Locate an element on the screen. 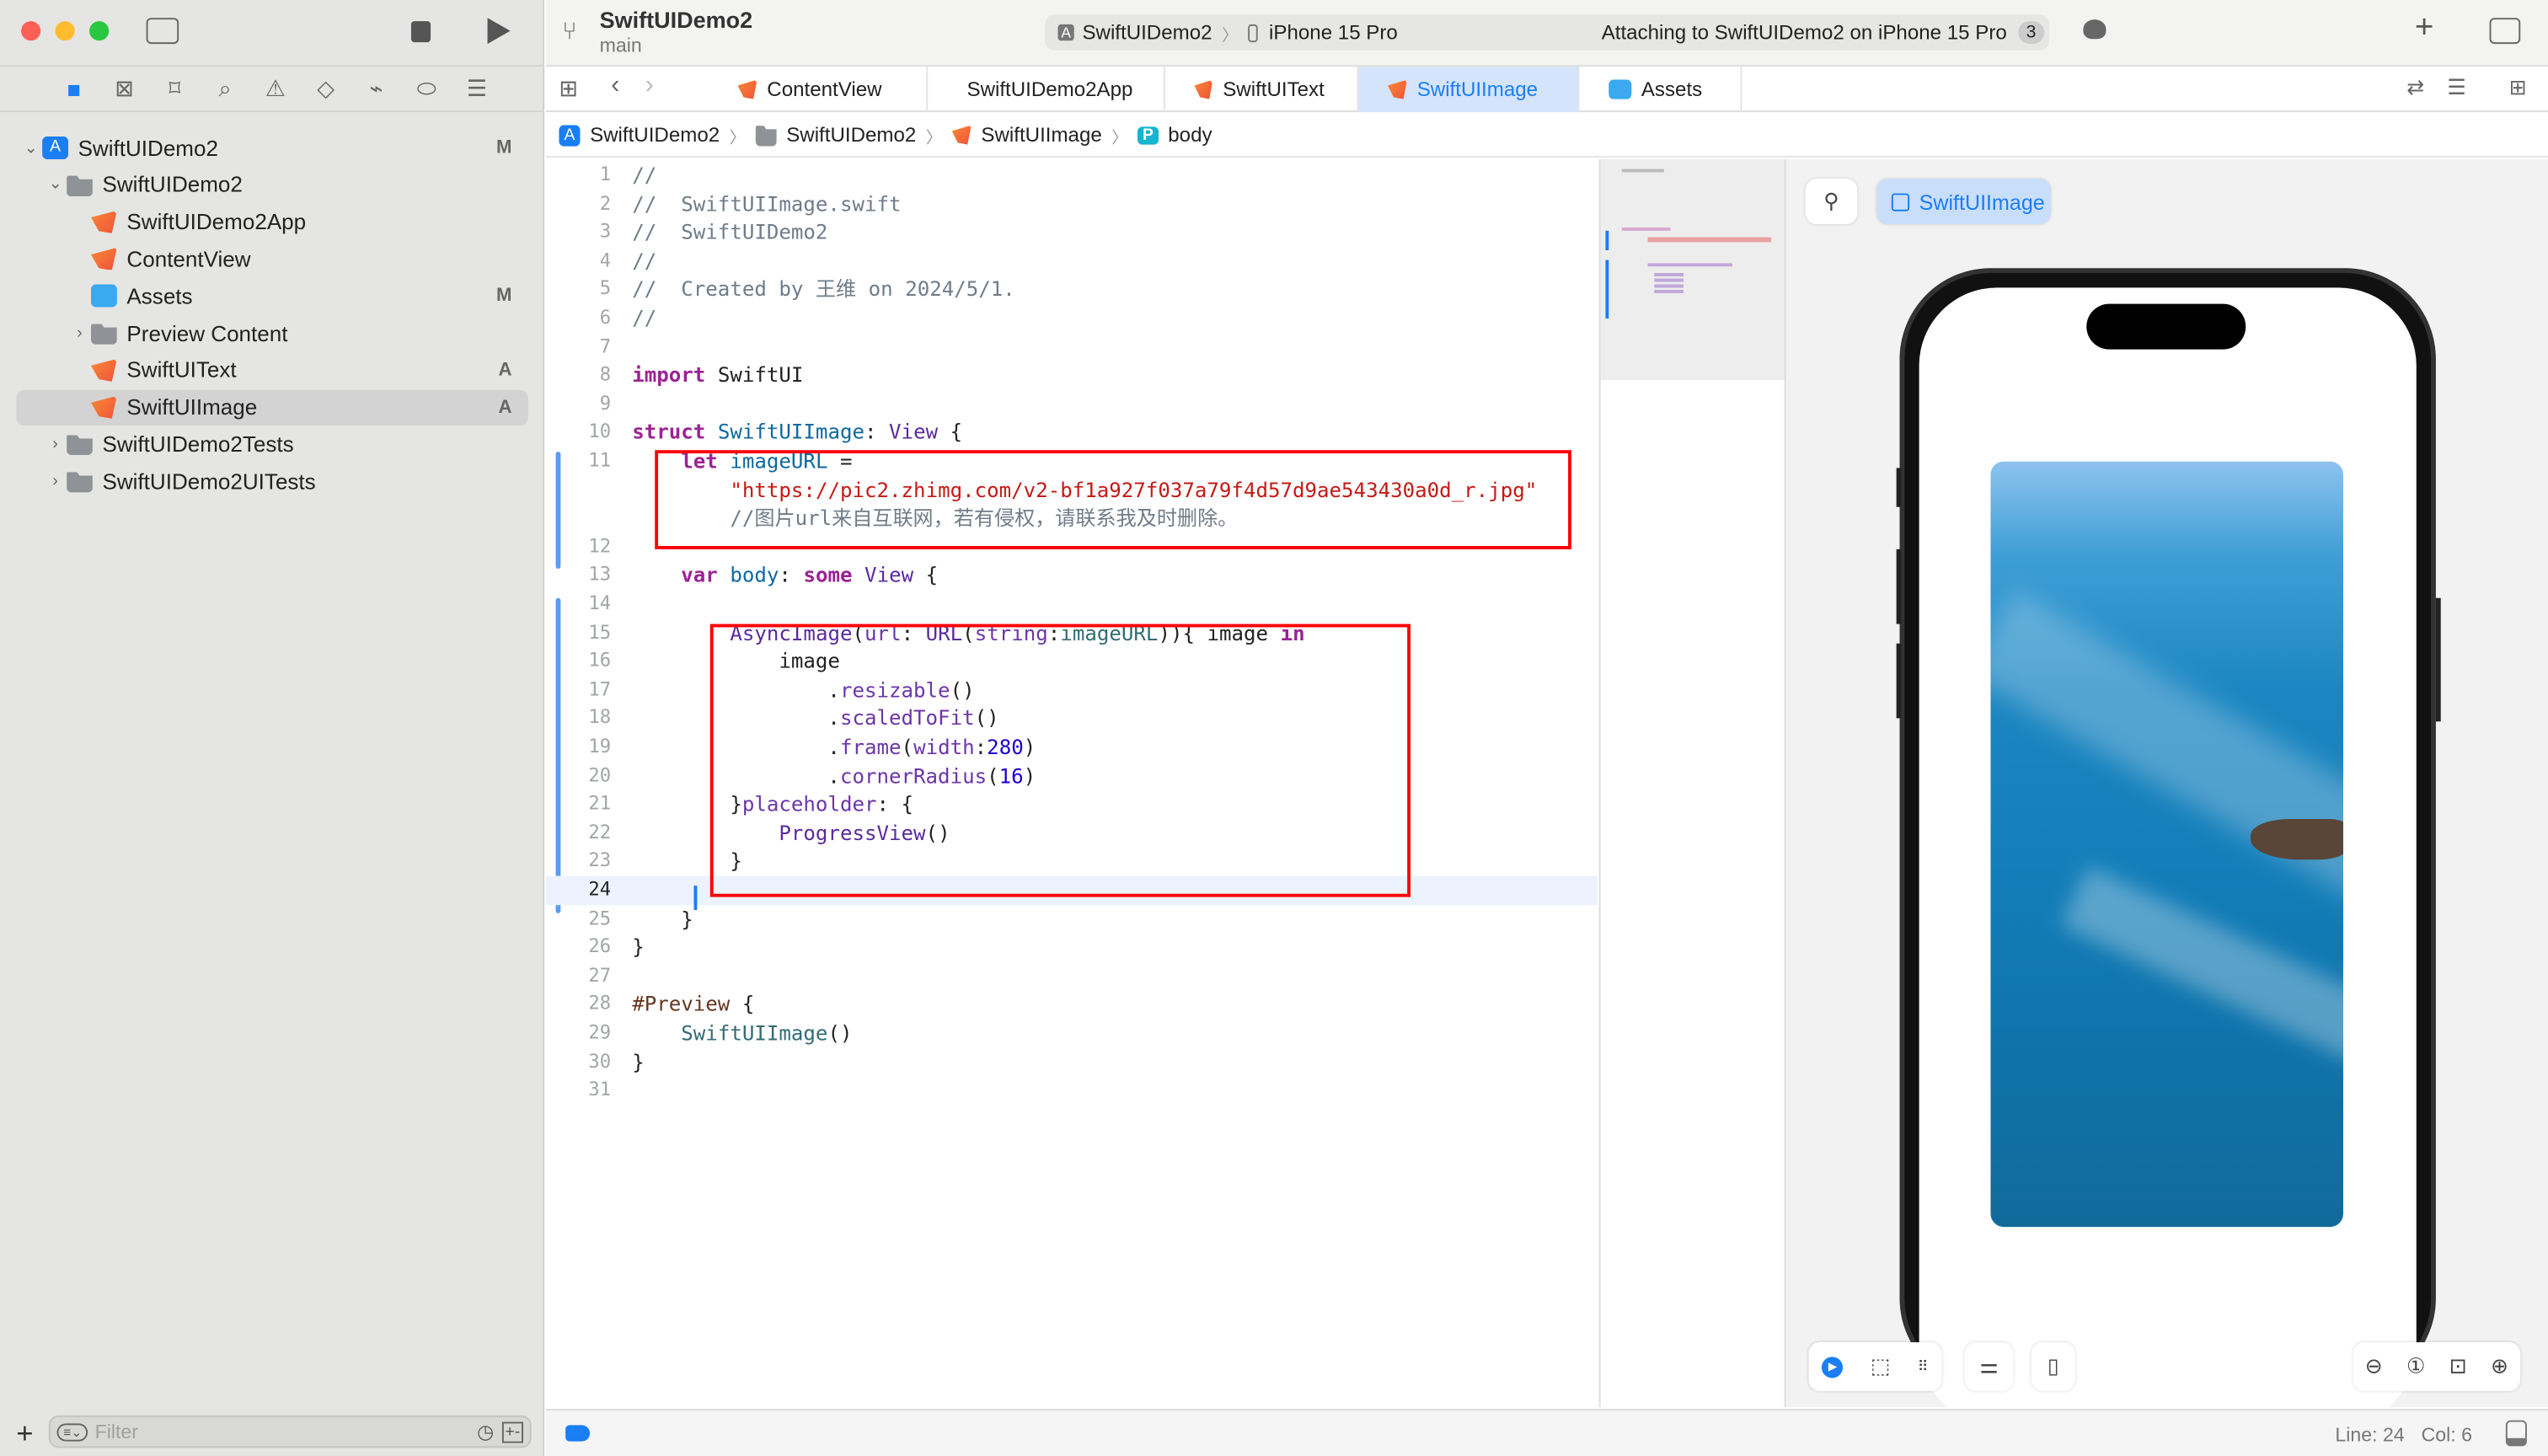 Image resolution: width=2548 pixels, height=1456 pixels. tree-item: SwiftUIImage A is located at coordinates (272, 407).